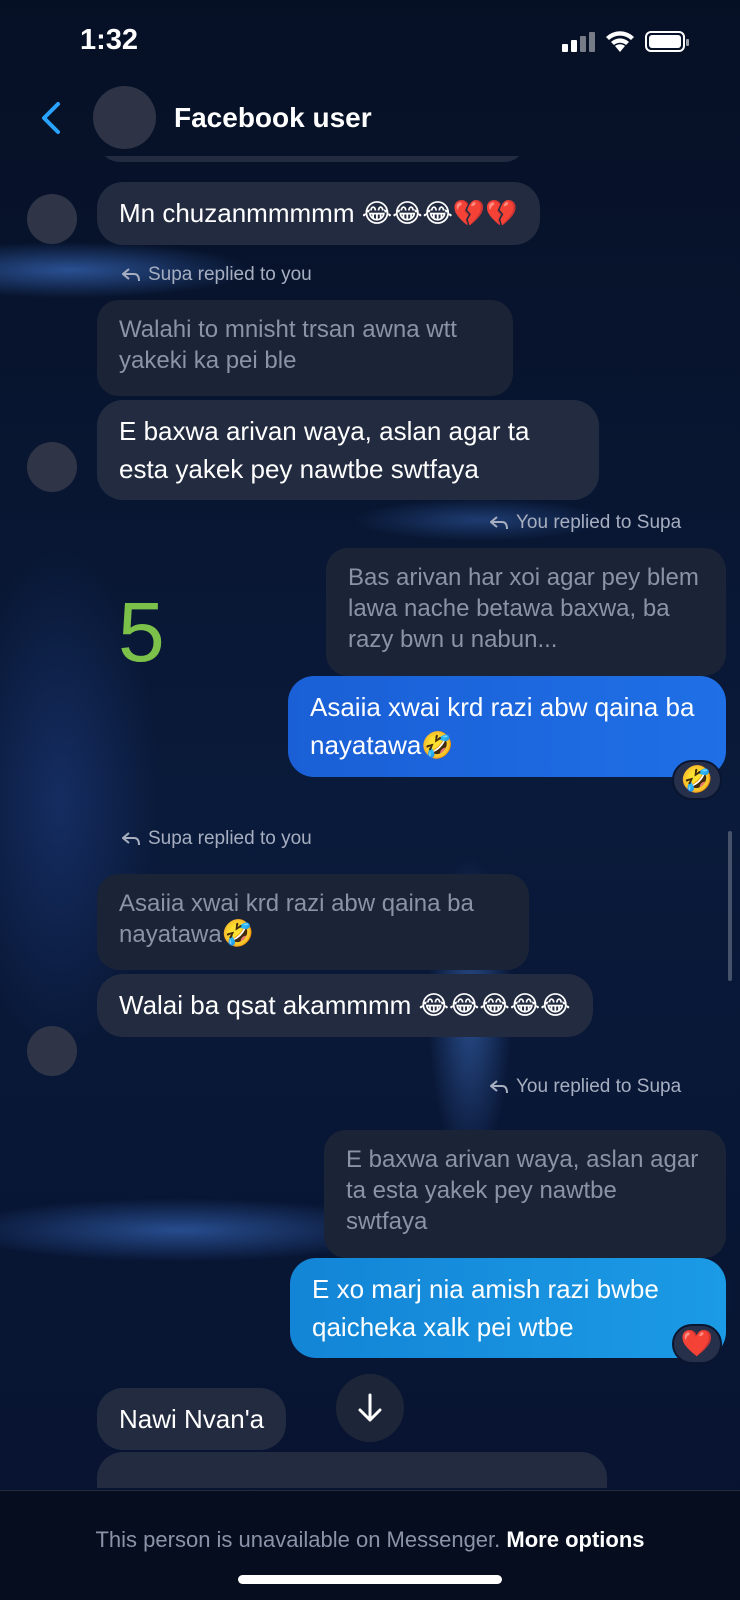 The width and height of the screenshot is (740, 1600). I want to click on message-text: Mn chuzanmmmmm, so click(237, 213).